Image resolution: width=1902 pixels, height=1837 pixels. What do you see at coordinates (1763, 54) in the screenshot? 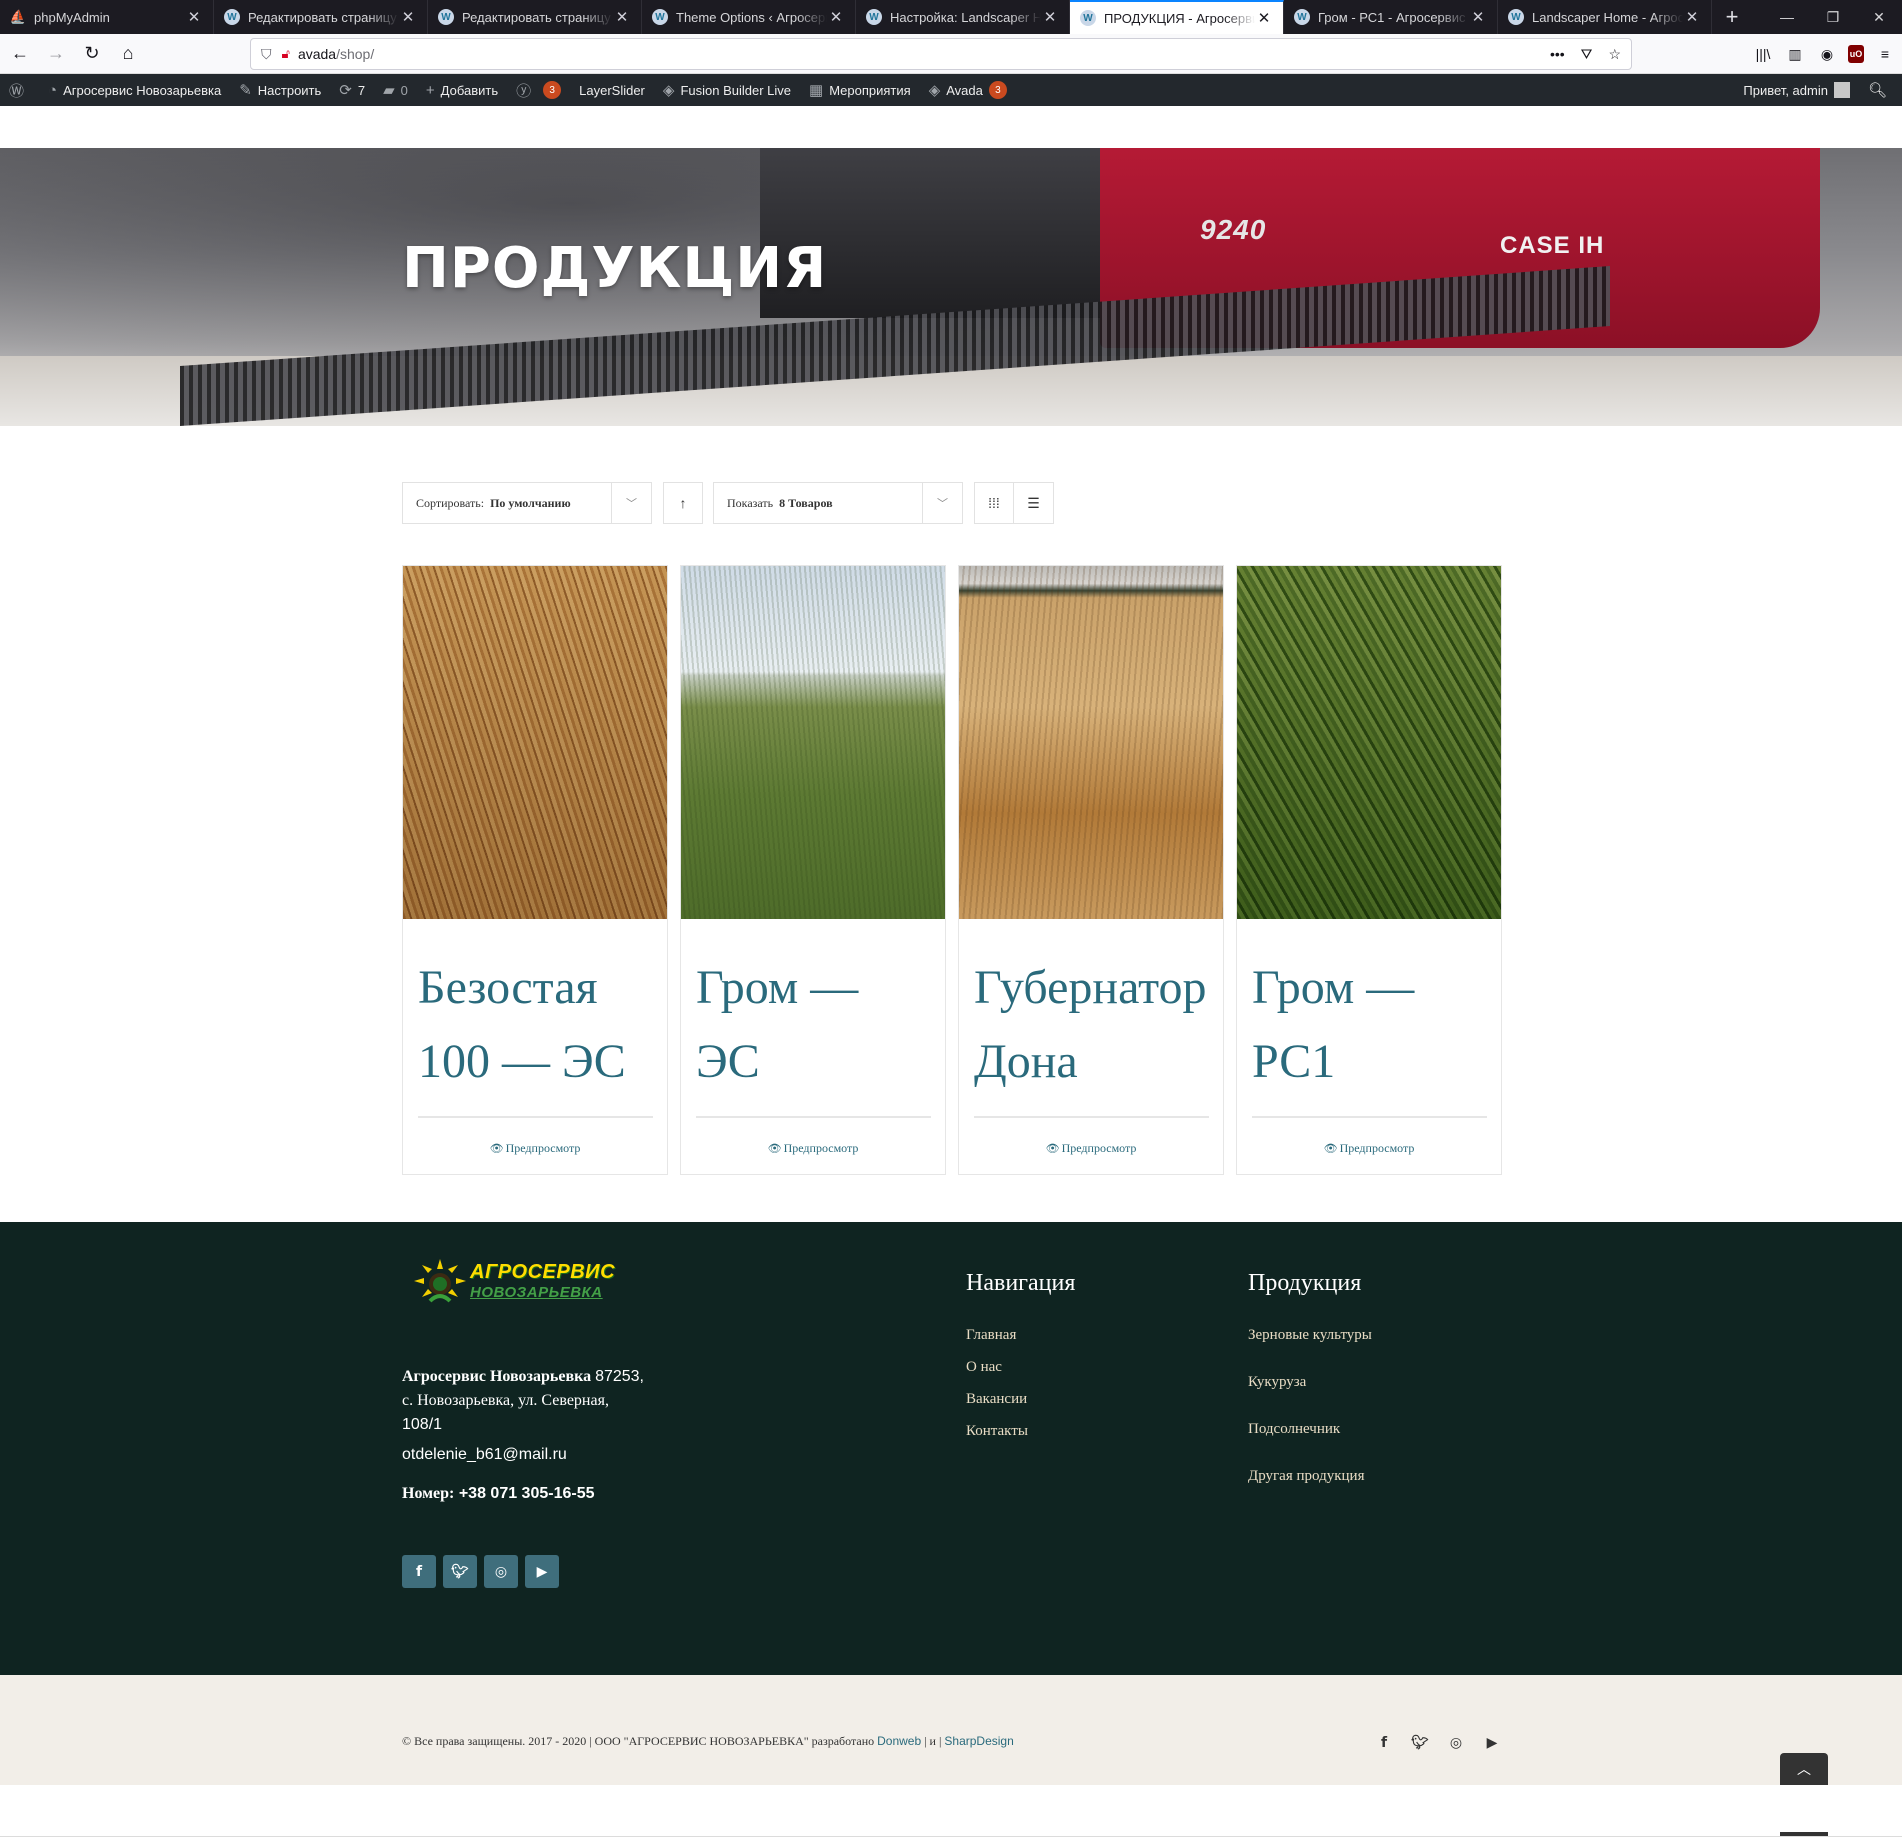
I see `library-icon: |||\` at bounding box center [1763, 54].